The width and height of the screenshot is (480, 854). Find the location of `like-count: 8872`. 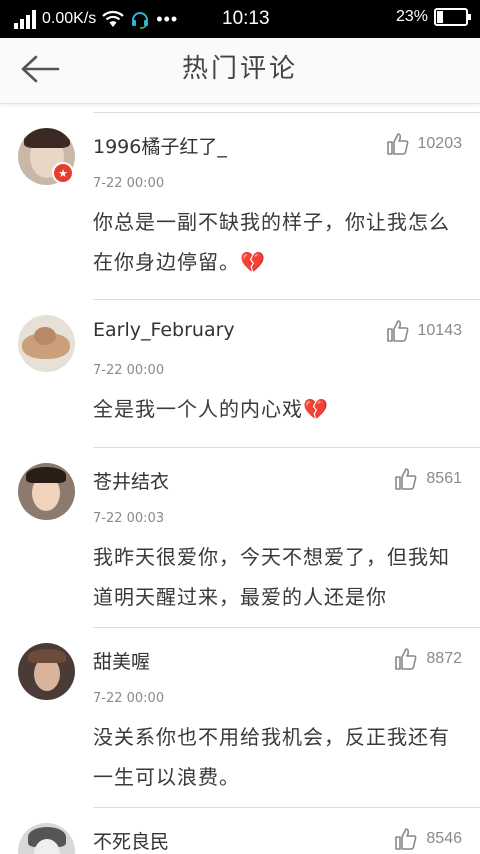

like-count: 8872 is located at coordinates (444, 658).